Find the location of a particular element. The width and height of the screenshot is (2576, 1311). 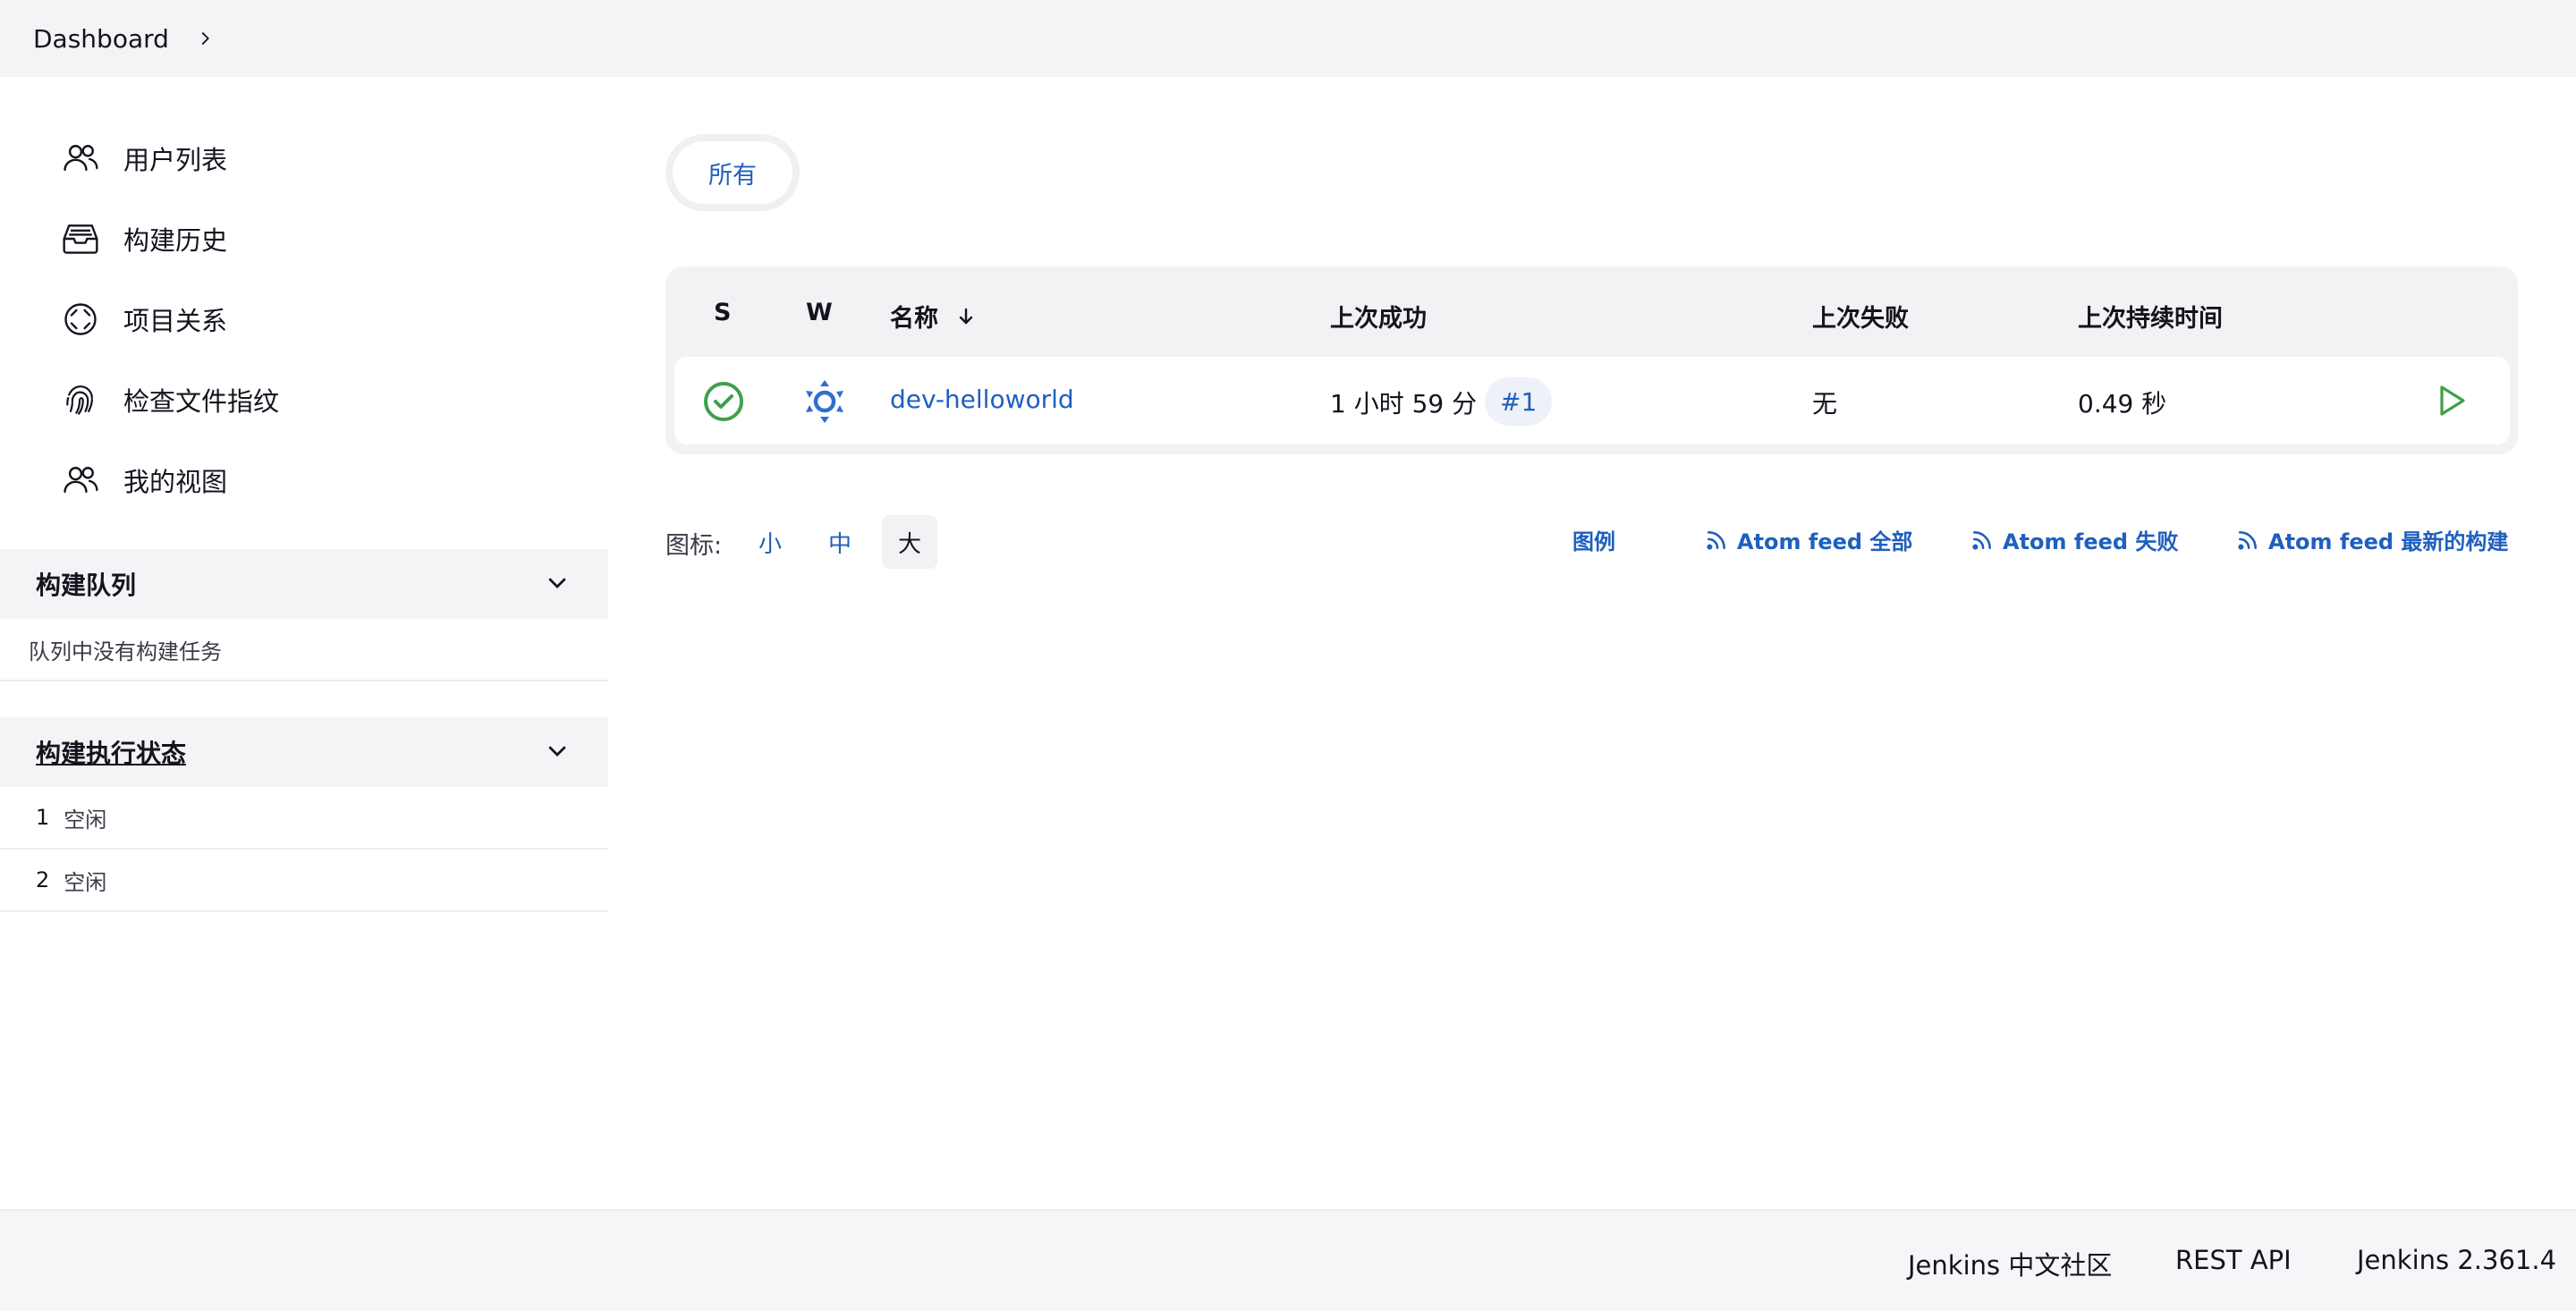

last-failure-cell: 无 is located at coordinates (1825, 404).